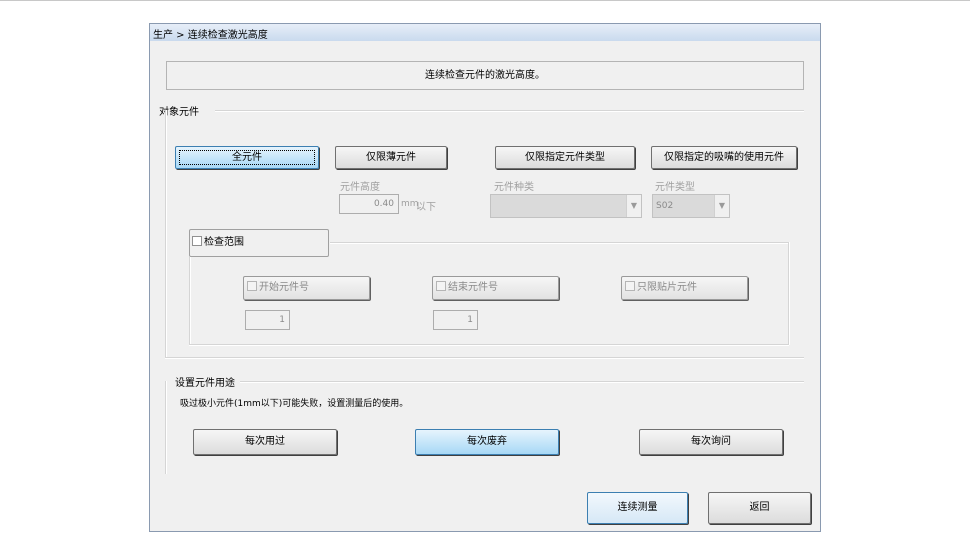 This screenshot has width=970, height=533. Describe the element at coordinates (633, 206) in the screenshot. I see `kind-dropdown-arrow-icon: ▼` at that location.